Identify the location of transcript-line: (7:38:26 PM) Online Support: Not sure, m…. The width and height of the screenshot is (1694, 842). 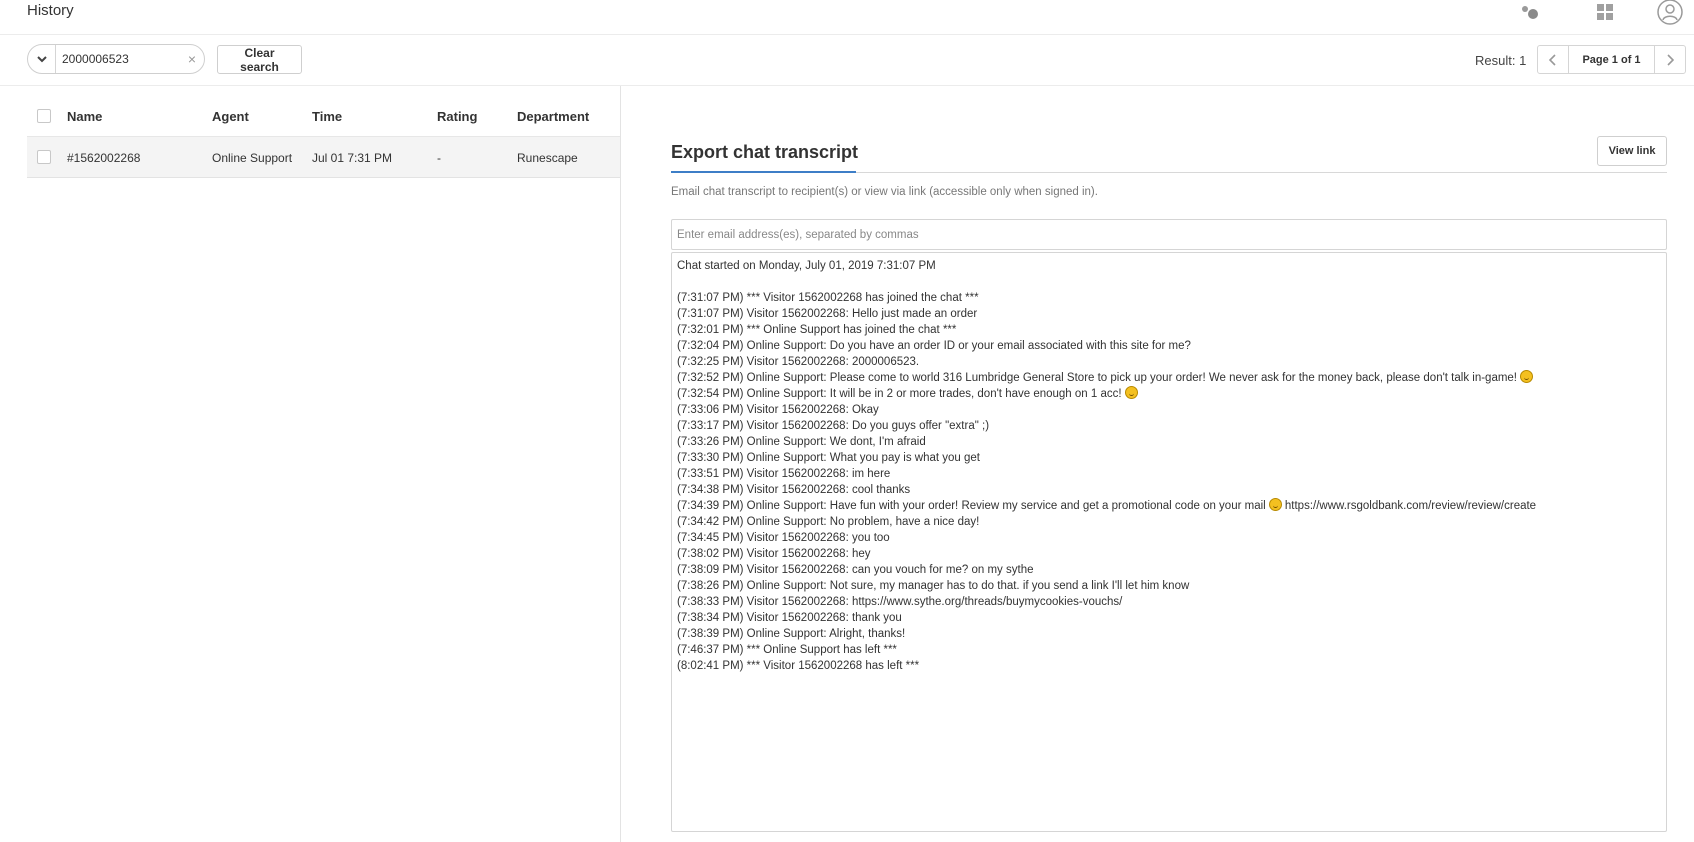
(1169, 586).